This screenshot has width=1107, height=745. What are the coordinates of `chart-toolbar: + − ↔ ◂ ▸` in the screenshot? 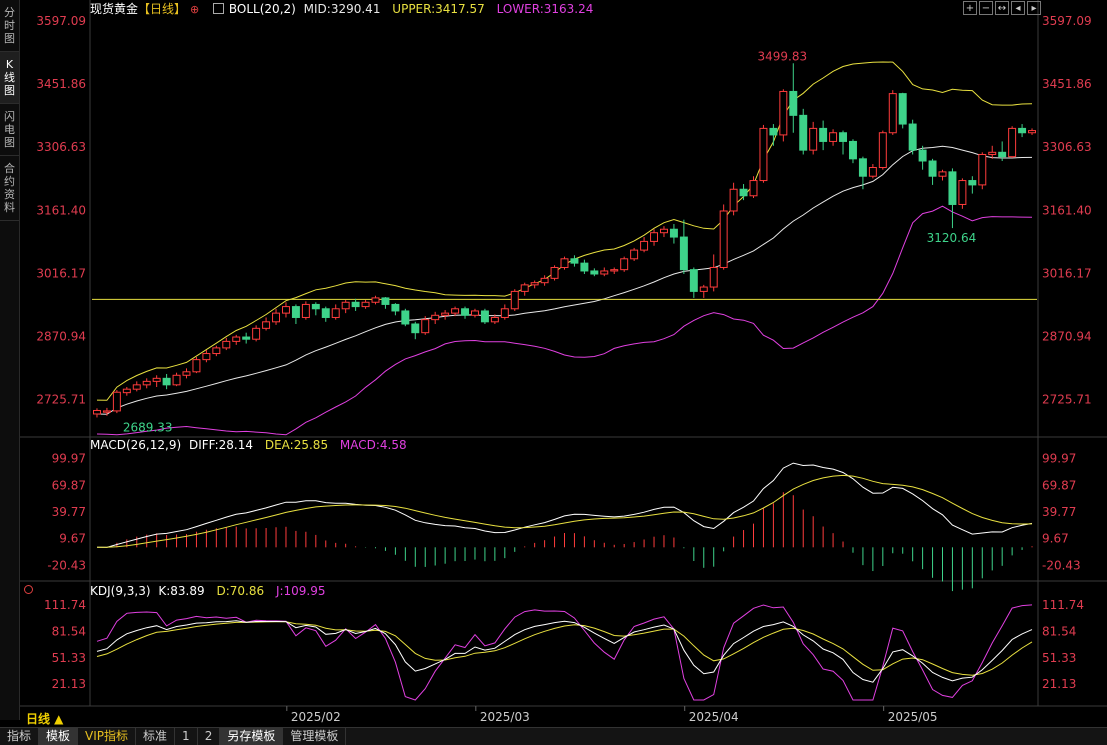 It's located at (1002, 8).